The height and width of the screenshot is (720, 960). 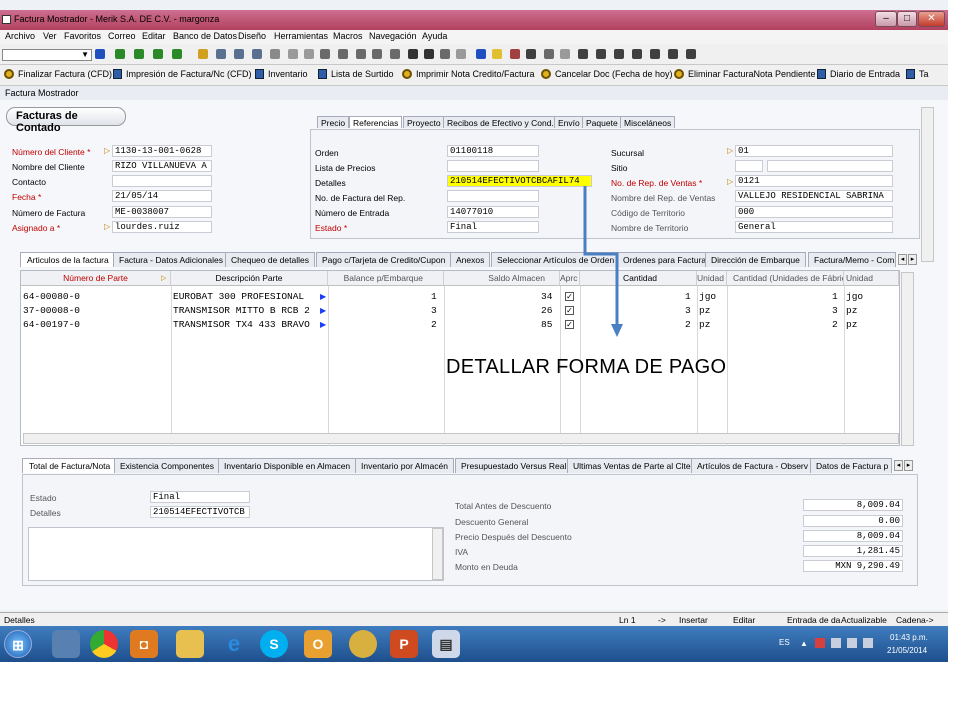 What do you see at coordinates (603, 261) in the screenshot?
I see `annotation-arrow` at bounding box center [603, 261].